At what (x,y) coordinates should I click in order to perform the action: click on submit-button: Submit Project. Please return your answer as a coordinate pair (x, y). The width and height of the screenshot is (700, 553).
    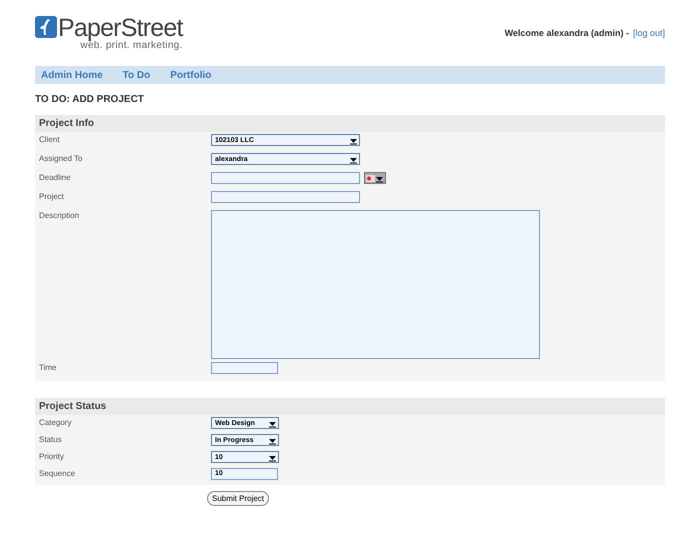
    Looking at the image, I should click on (238, 498).